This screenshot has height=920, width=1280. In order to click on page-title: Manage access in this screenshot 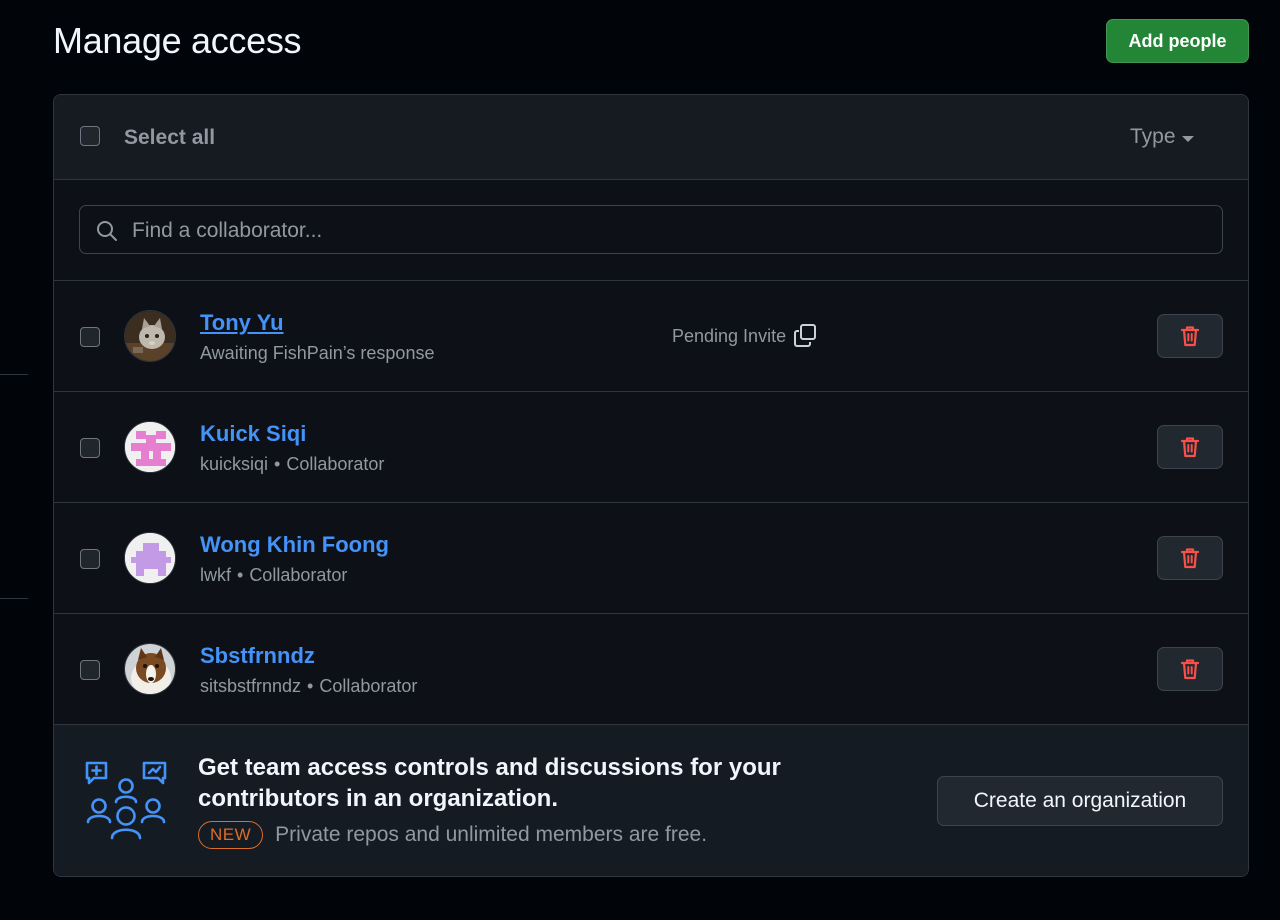, I will do `click(177, 40)`.